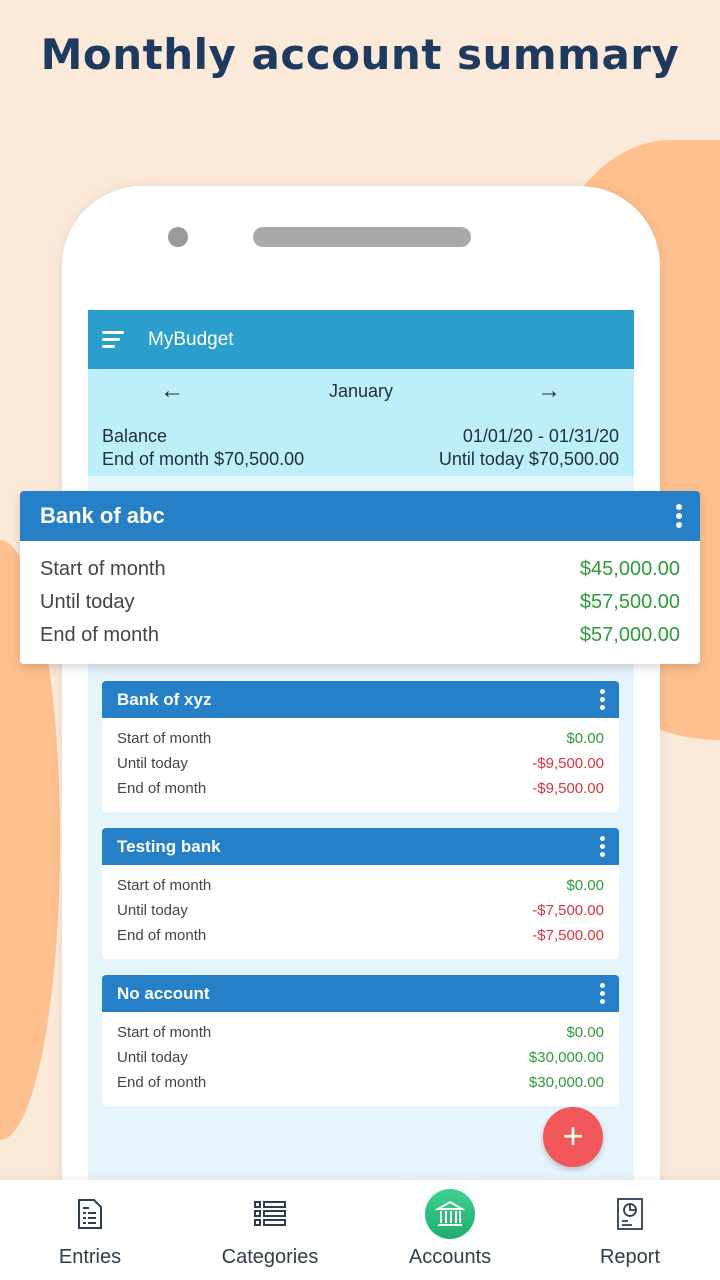  I want to click on account-row: End of month -$9,500.00, so click(360, 792).